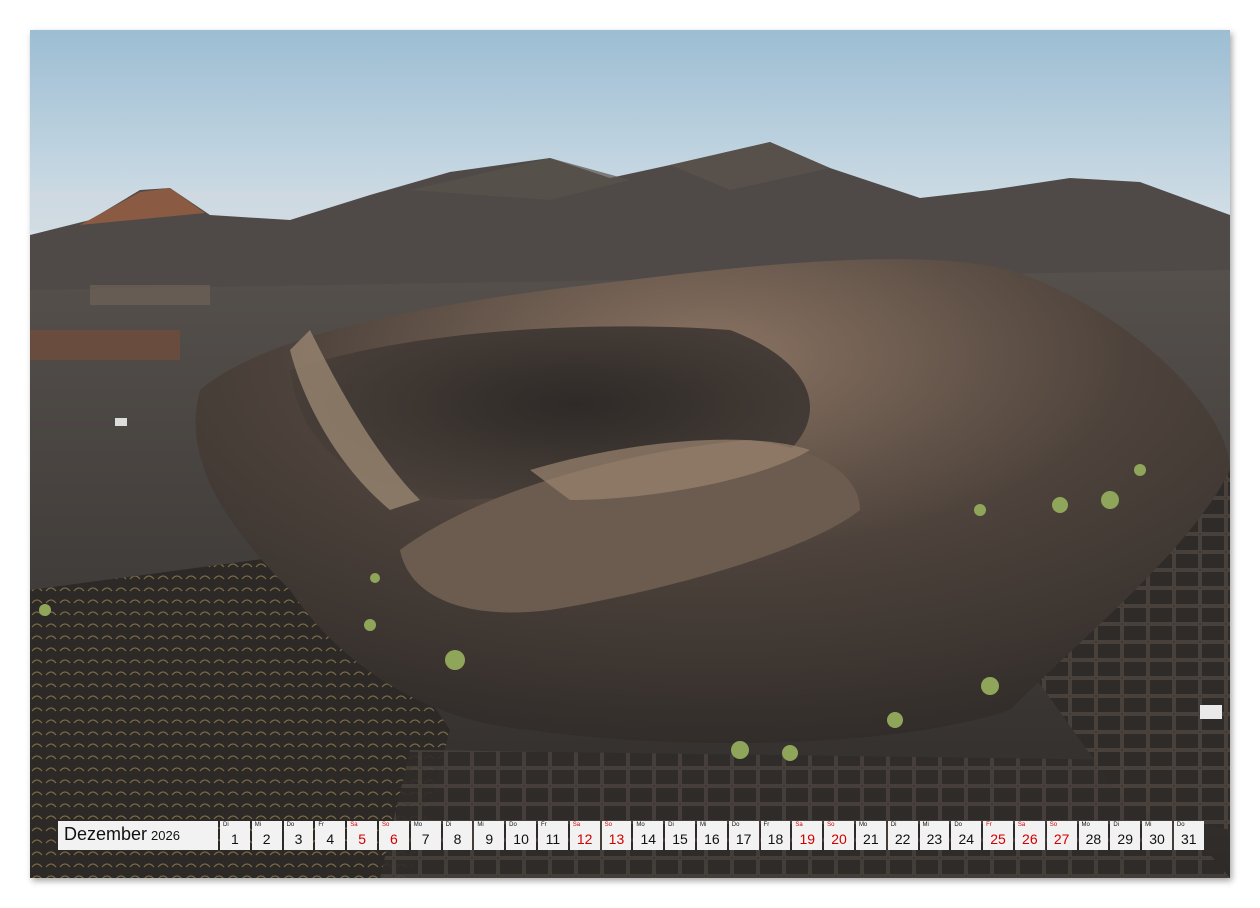  I want to click on day-cell: Mo 21, so click(870, 835).